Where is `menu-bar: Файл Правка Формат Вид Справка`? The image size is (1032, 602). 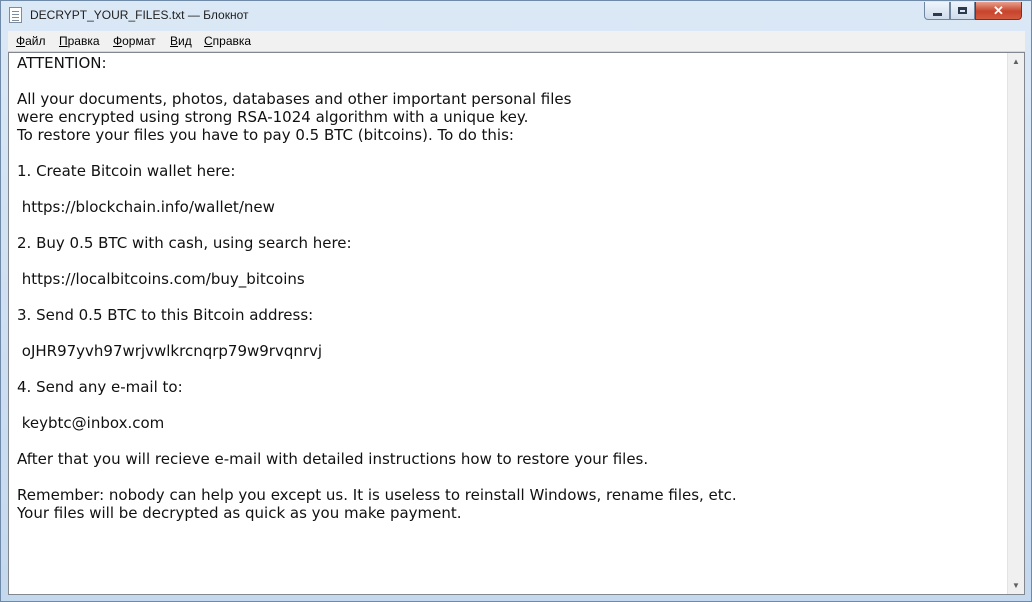 menu-bar: Файл Правка Формат Вид Справка is located at coordinates (516, 41).